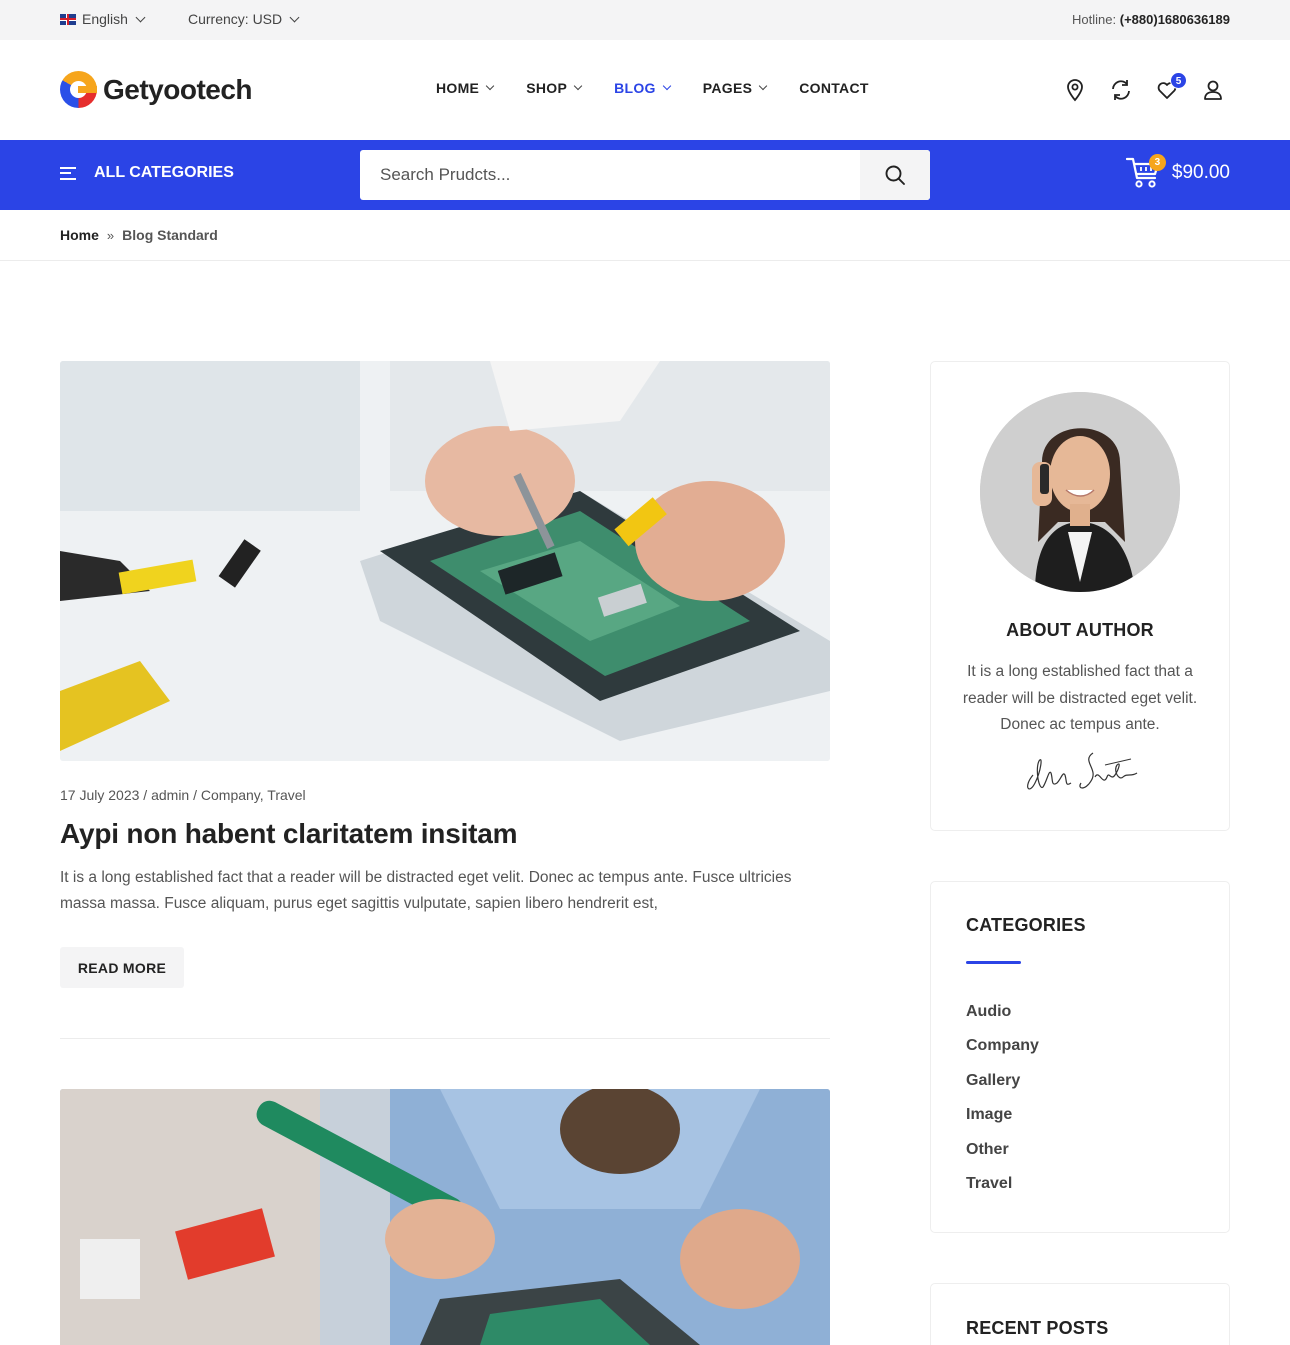 The image size is (1290, 1345). I want to click on cart-total: $90.00, so click(1200, 172).